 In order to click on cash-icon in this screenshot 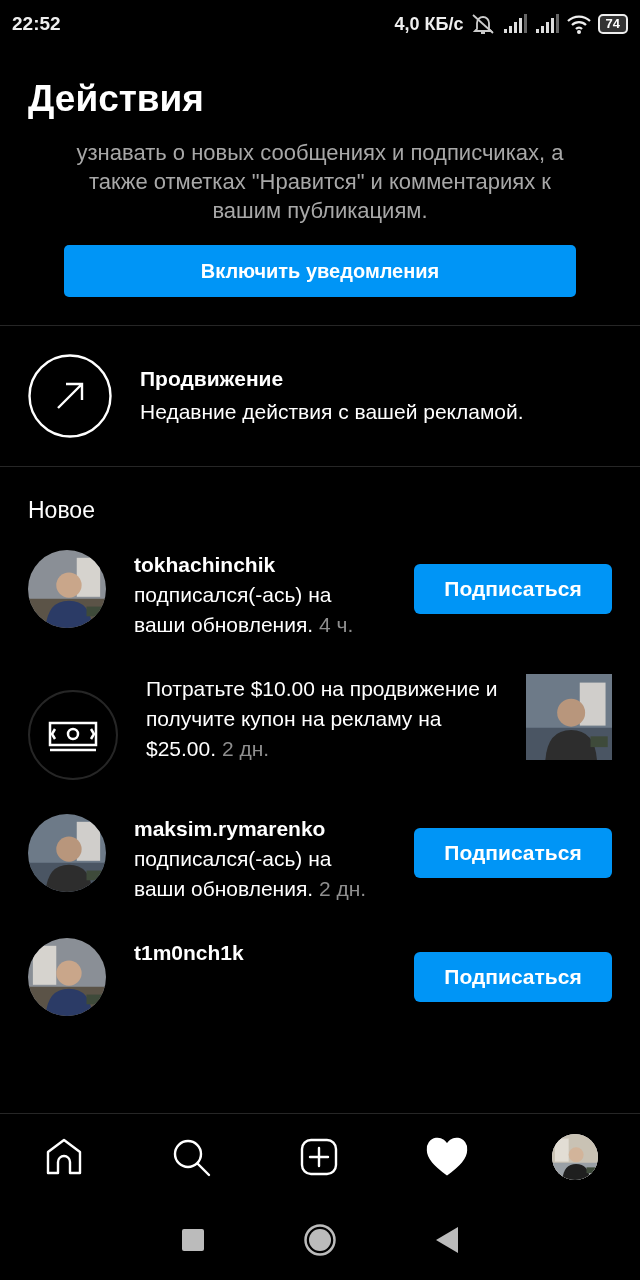, I will do `click(73, 735)`.